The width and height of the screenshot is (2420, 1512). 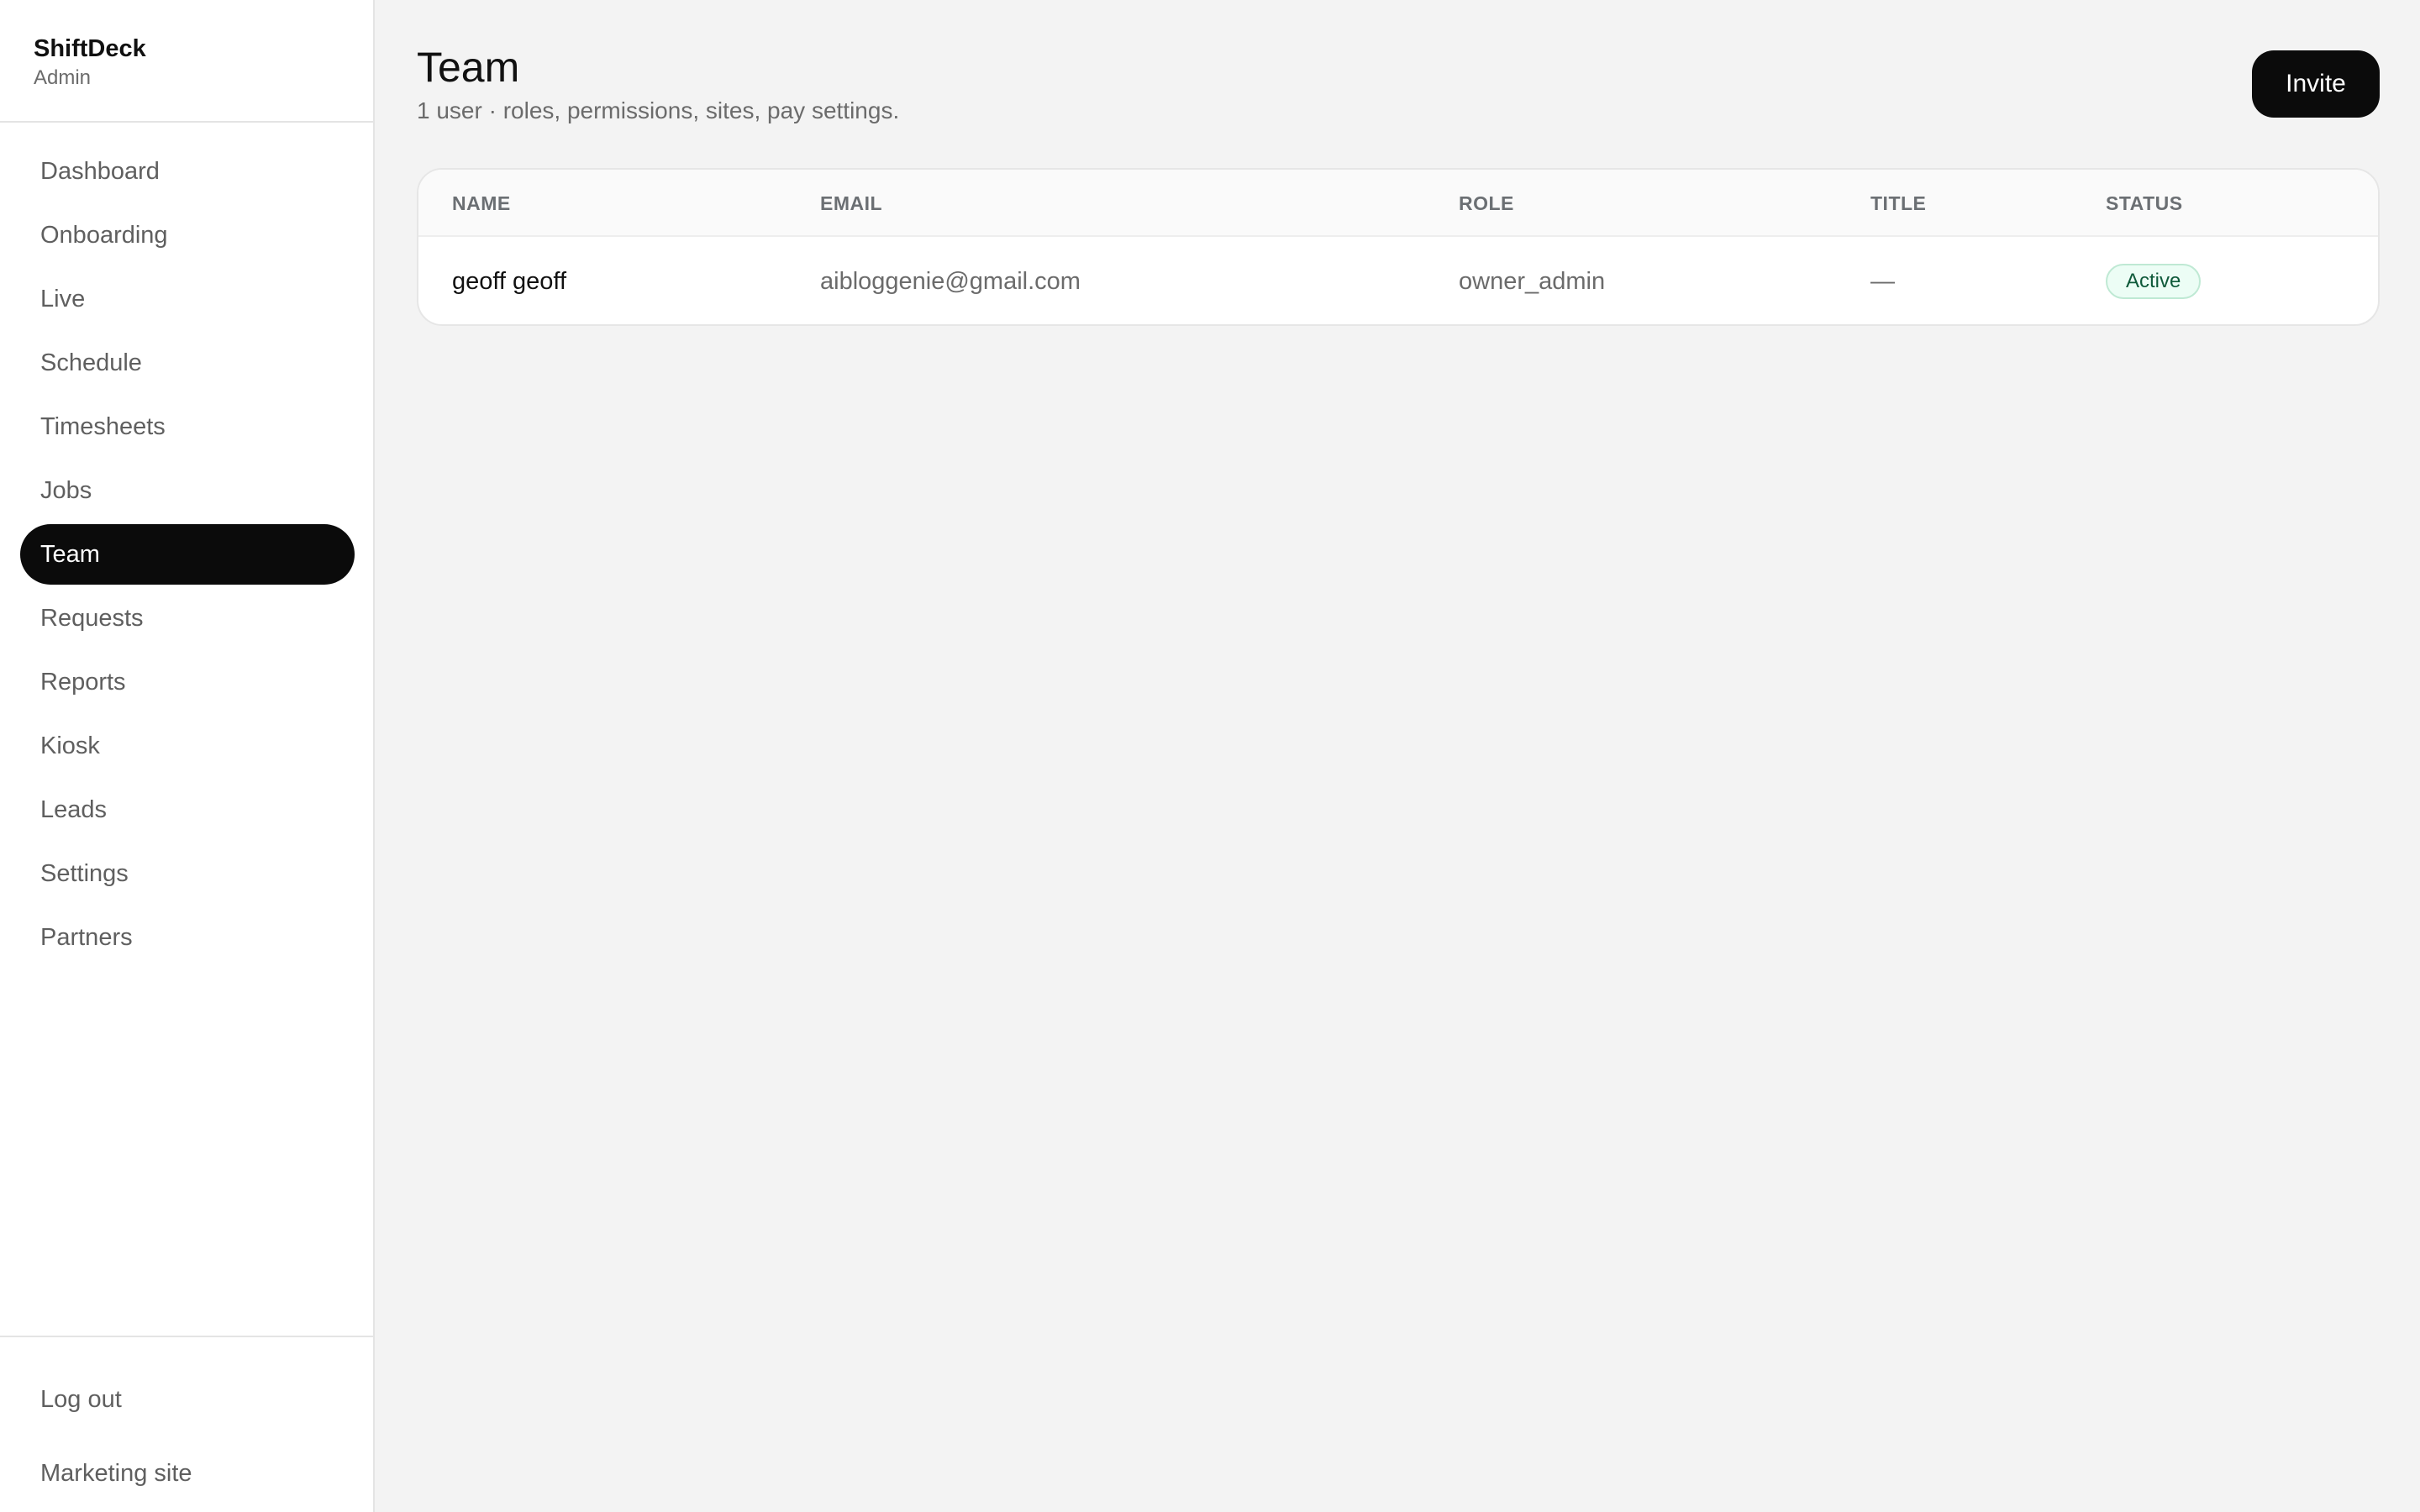 What do you see at coordinates (1882, 281) in the screenshot?
I see `cell-title: —` at bounding box center [1882, 281].